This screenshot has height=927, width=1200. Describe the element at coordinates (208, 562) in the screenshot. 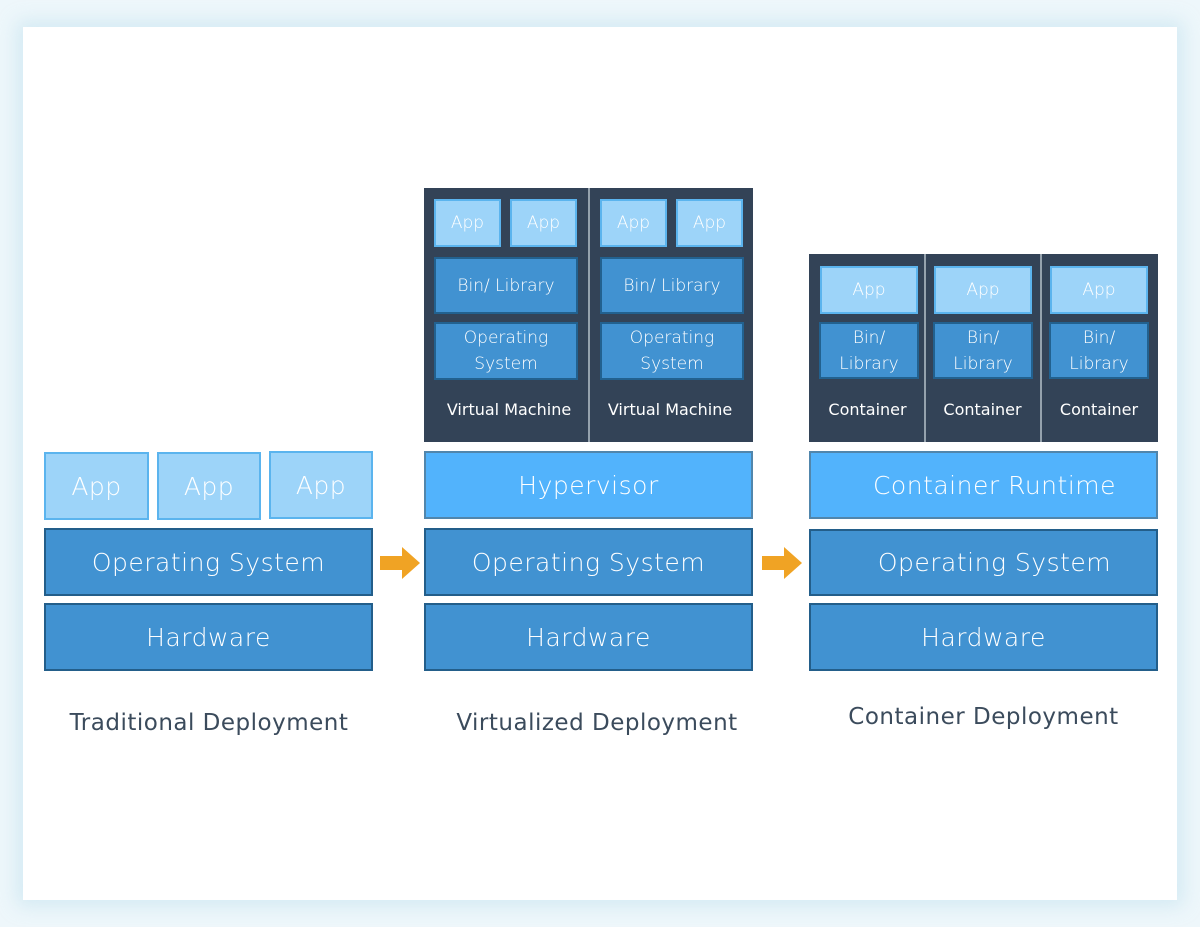

I see `traditional-os-layer: Operating System` at that location.